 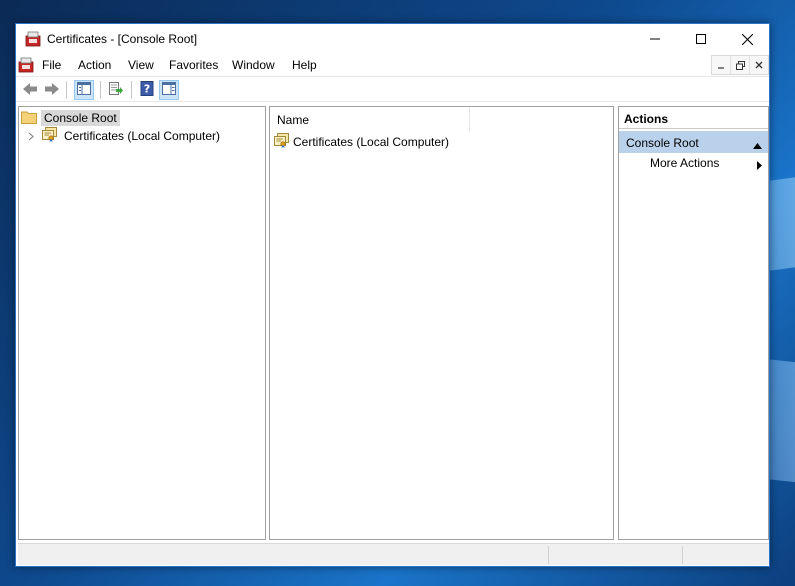 What do you see at coordinates (304, 65) in the screenshot?
I see `menu-help: Help` at bounding box center [304, 65].